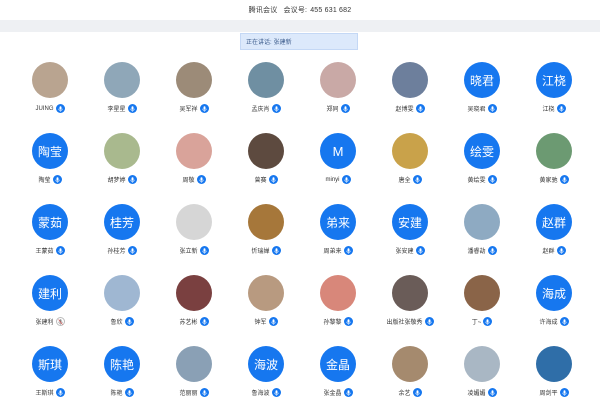 The image size is (600, 420). I want to click on participant-tile: 绘雯 黄绘雯, so click(482, 168).